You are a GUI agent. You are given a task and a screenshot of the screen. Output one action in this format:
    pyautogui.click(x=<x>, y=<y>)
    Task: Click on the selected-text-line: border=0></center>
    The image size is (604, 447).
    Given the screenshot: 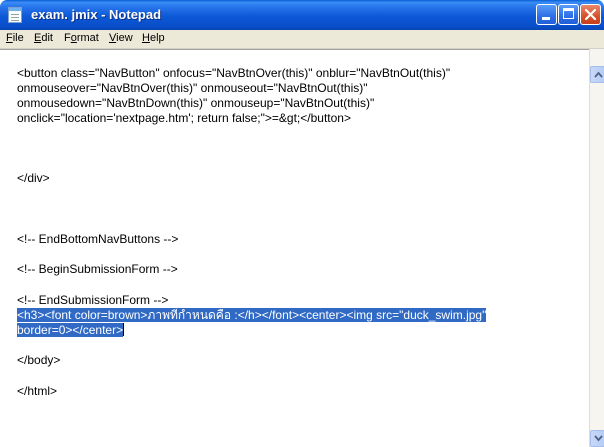 What is the action you would take?
    pyautogui.click(x=71, y=330)
    